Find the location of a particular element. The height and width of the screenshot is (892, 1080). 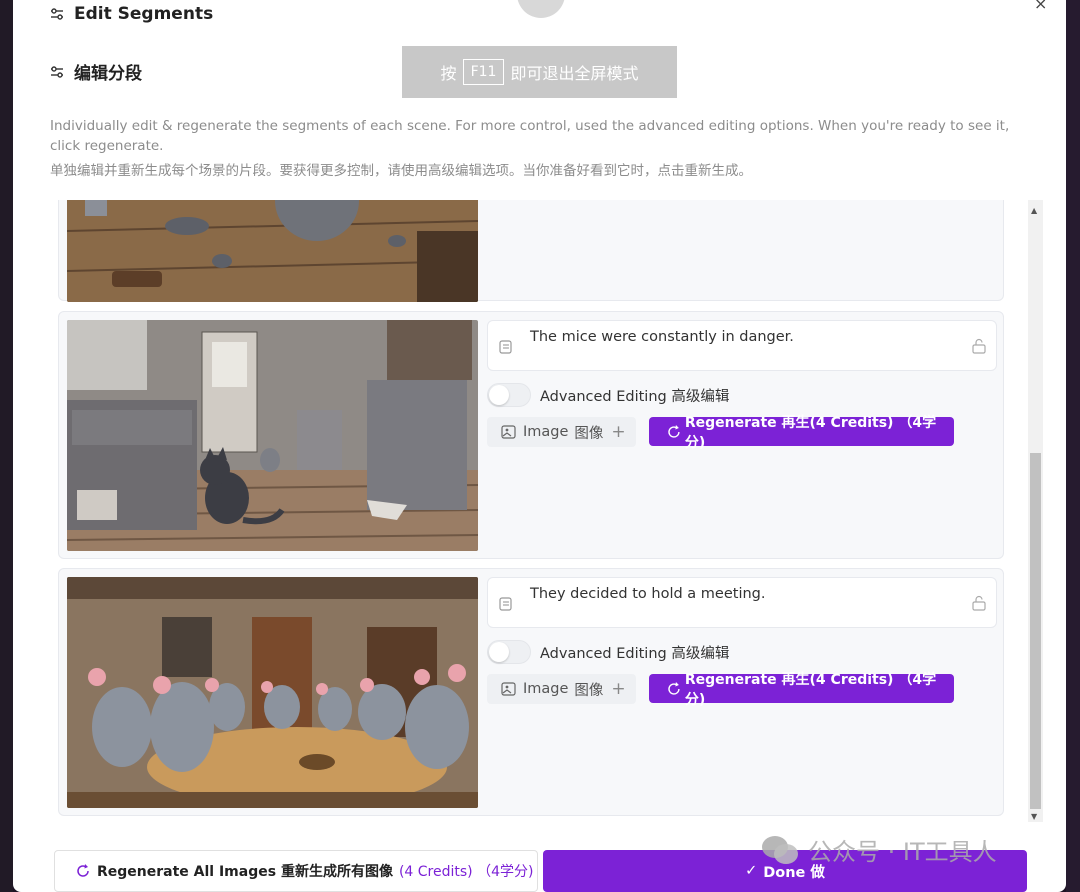

background-left is located at coordinates (6, 446).